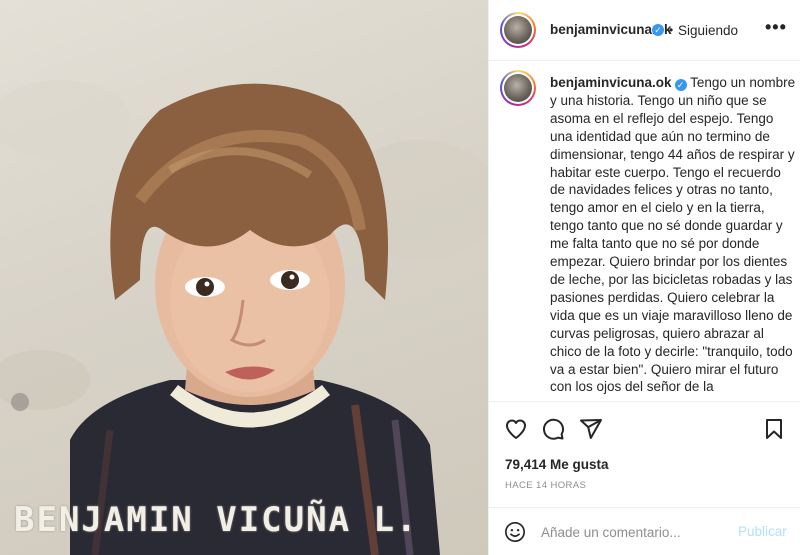  I want to click on post-timestamp: HACE 14 HORAS, so click(545, 485).